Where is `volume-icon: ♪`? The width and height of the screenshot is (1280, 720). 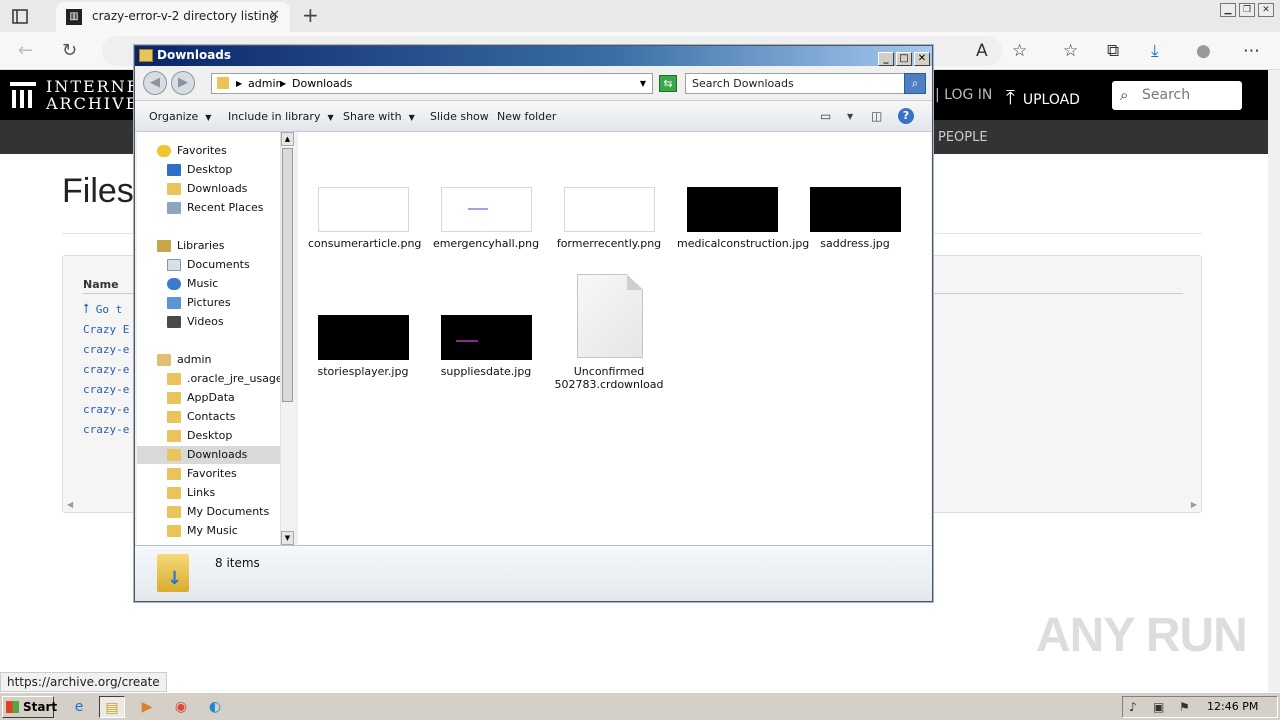
volume-icon: ♪ is located at coordinates (1133, 707).